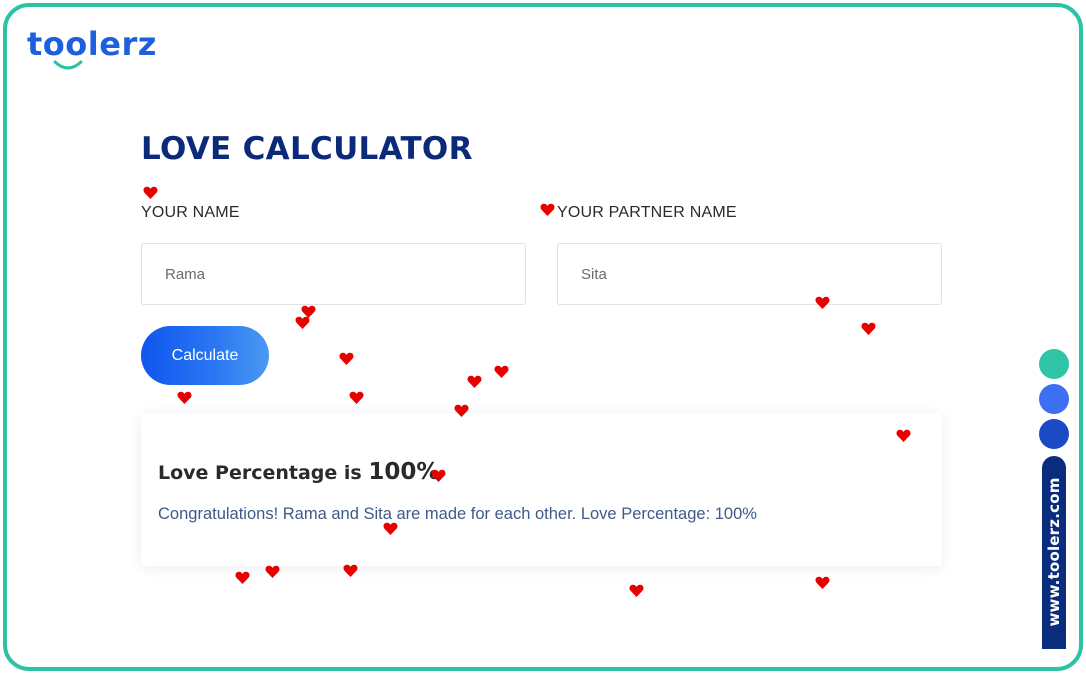  What do you see at coordinates (333, 274) in the screenshot?
I see `your-name-input` at bounding box center [333, 274].